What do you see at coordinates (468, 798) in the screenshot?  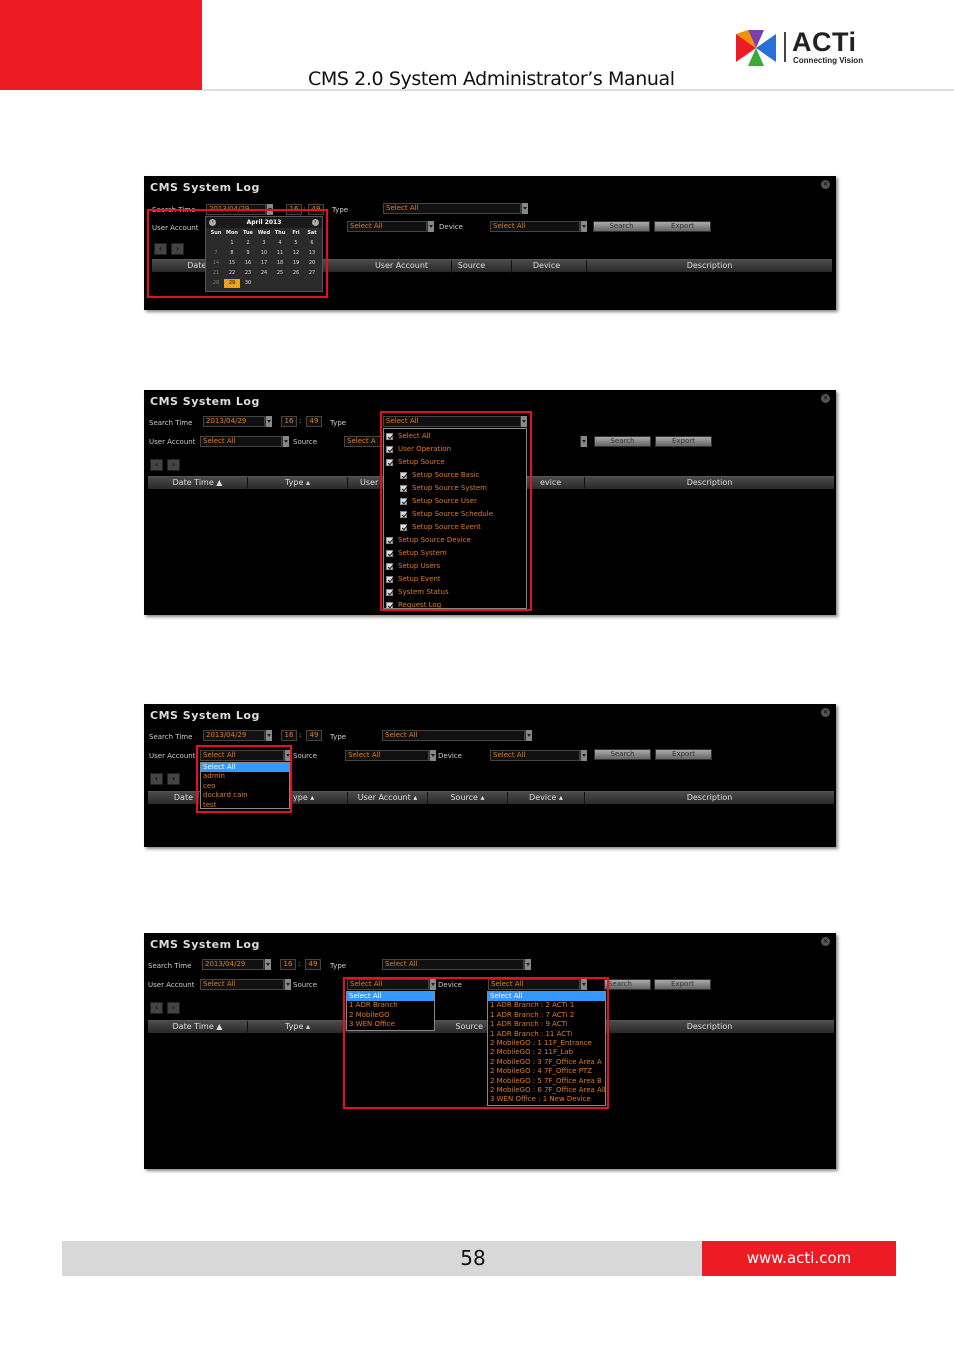 I see `col-source: Source ▴` at bounding box center [468, 798].